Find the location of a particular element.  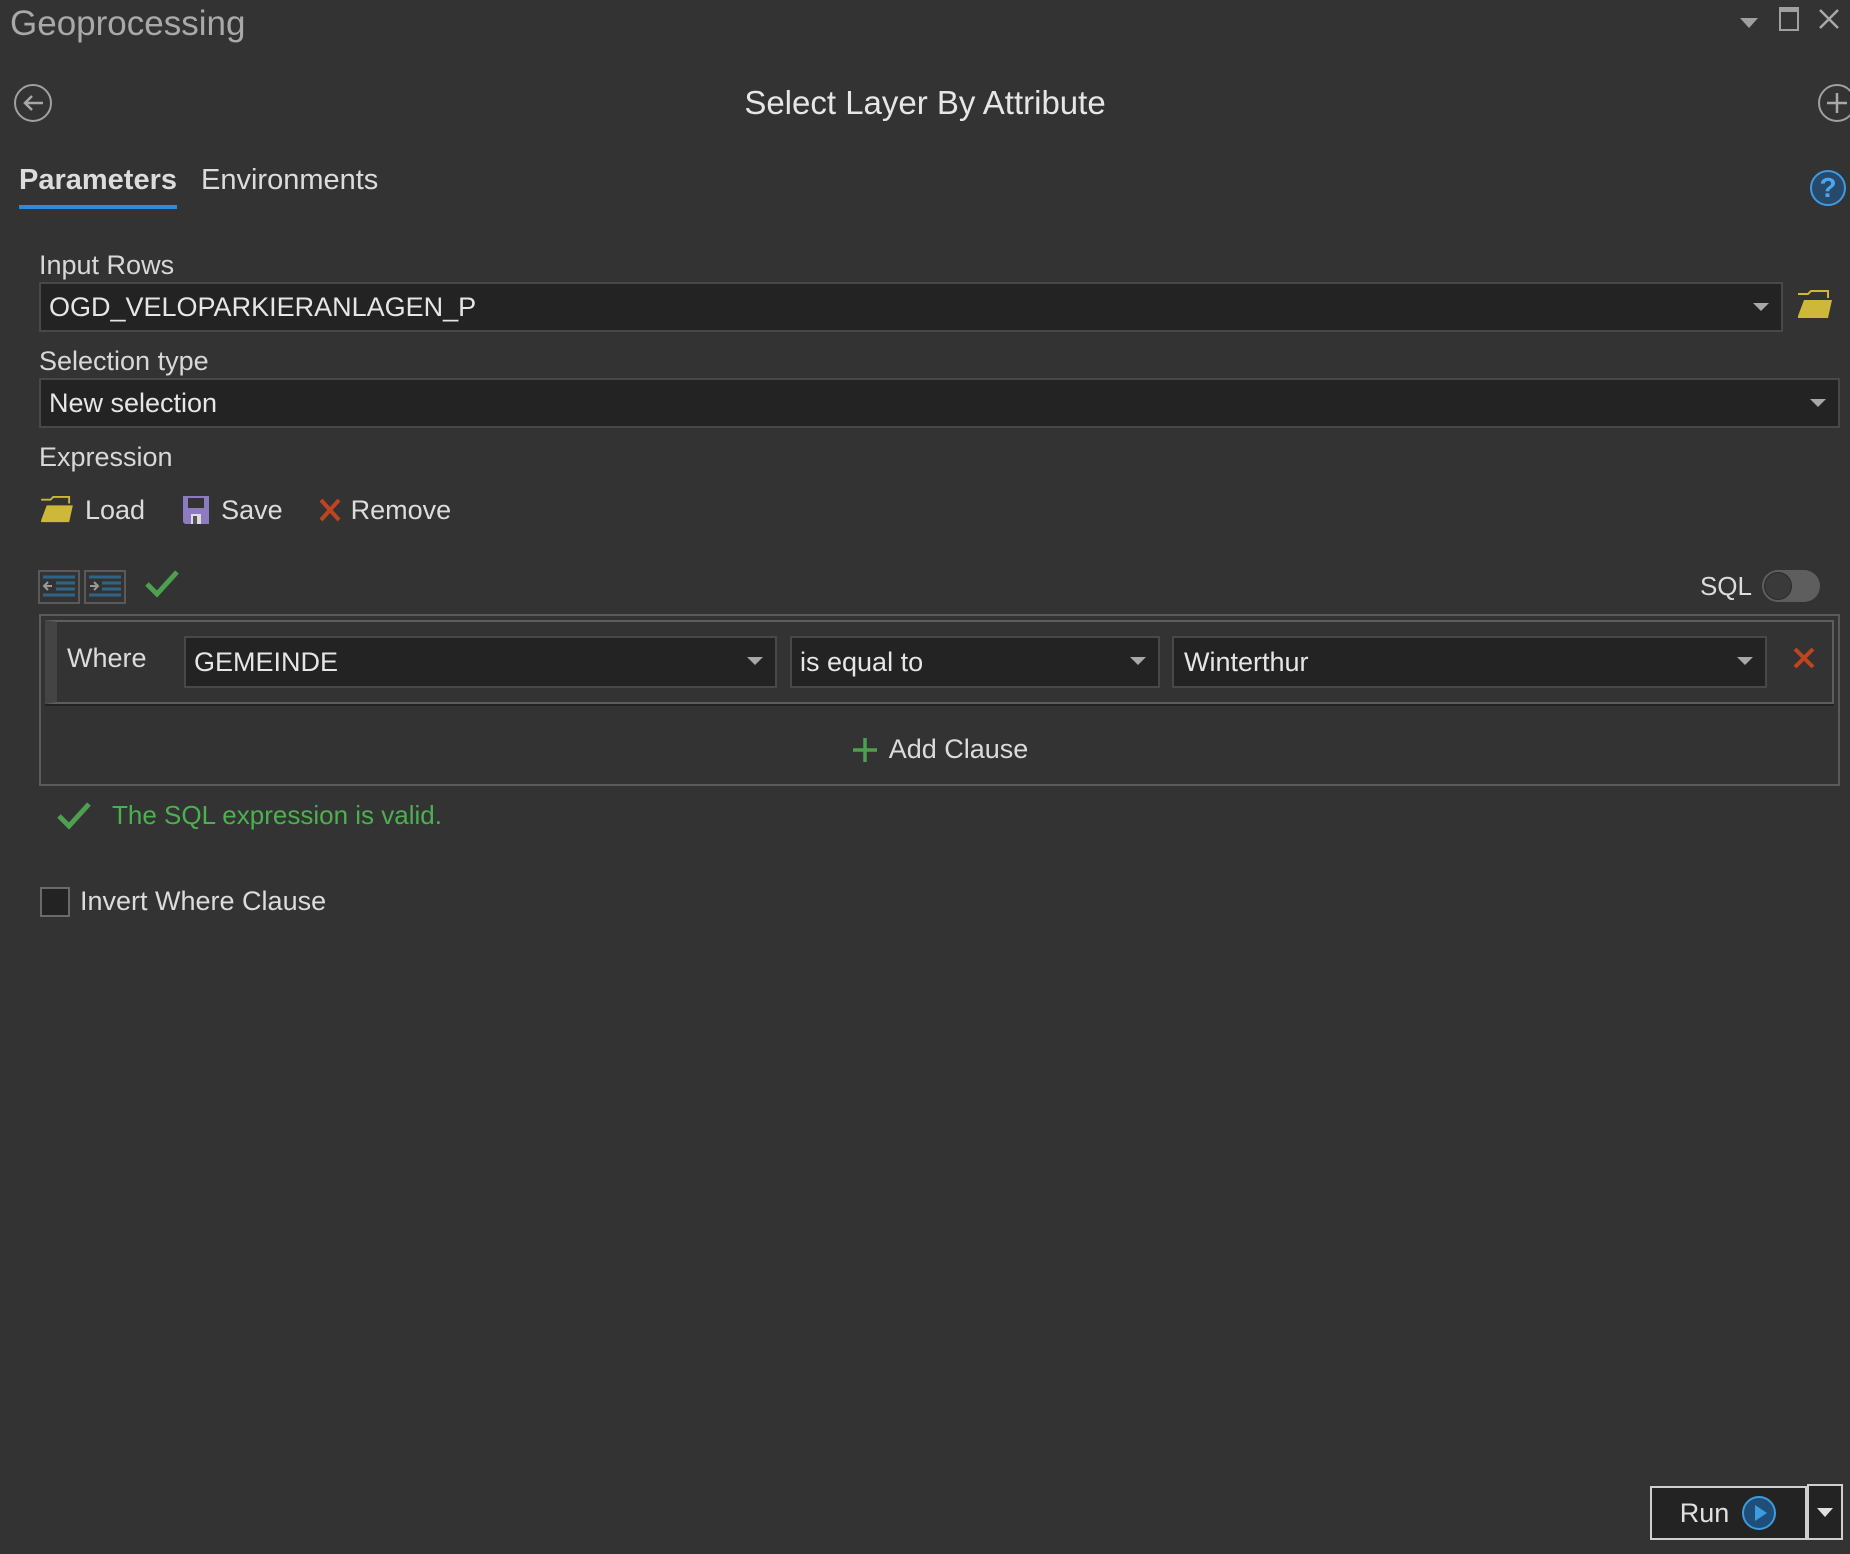

browse-folder-button is located at coordinates (1815, 307).